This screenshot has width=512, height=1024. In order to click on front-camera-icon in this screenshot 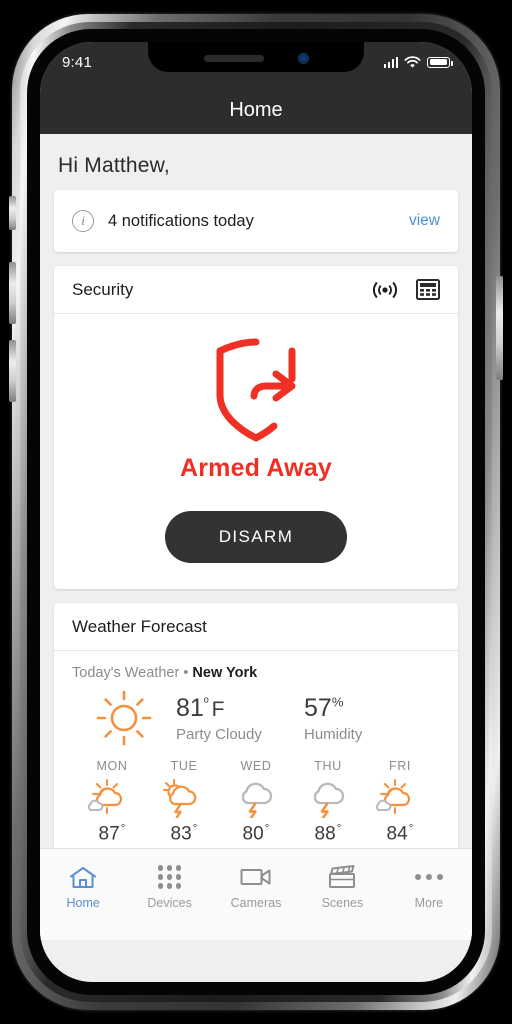, I will do `click(303, 58)`.